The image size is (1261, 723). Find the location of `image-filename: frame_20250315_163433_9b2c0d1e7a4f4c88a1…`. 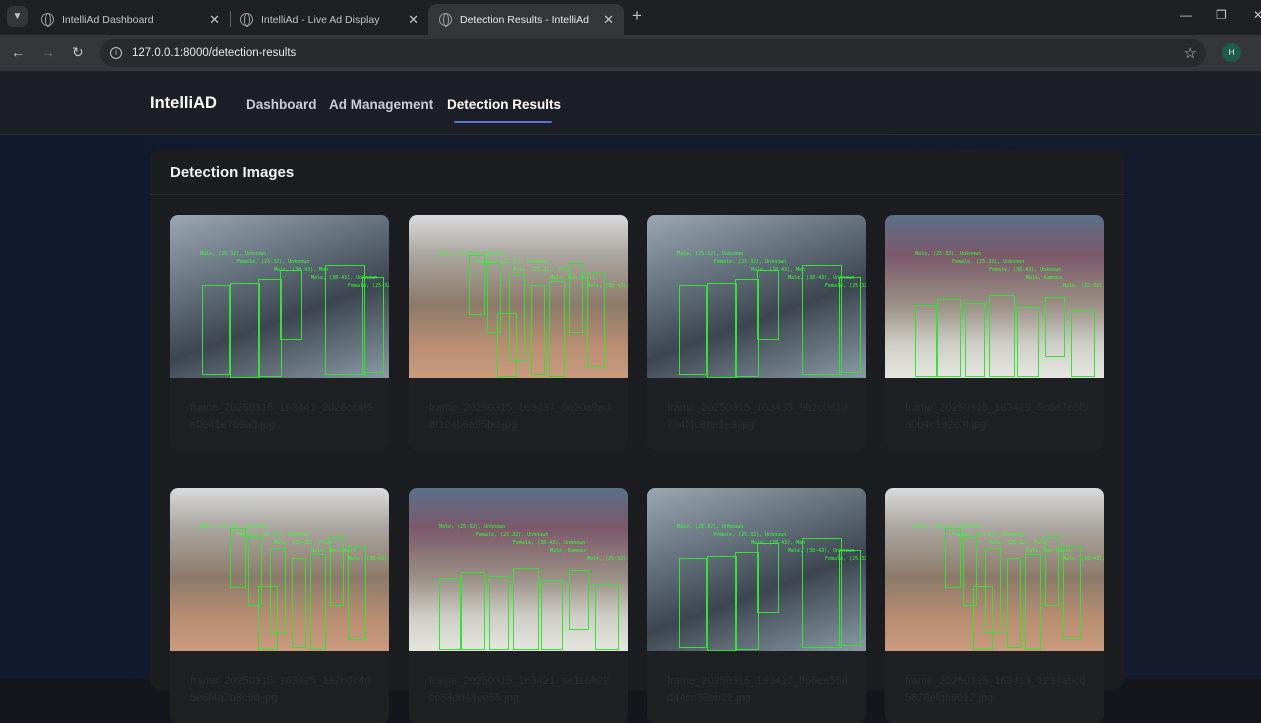

image-filename: frame_20250315_163433_9b2c0d1e7a4f4c88a1… is located at coordinates (757, 416).